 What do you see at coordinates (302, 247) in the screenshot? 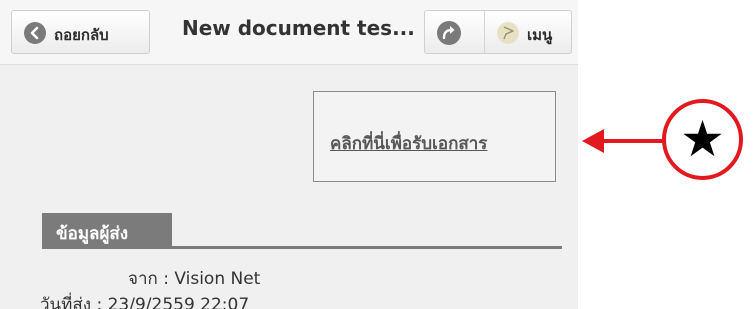
I see `section-divider` at bounding box center [302, 247].